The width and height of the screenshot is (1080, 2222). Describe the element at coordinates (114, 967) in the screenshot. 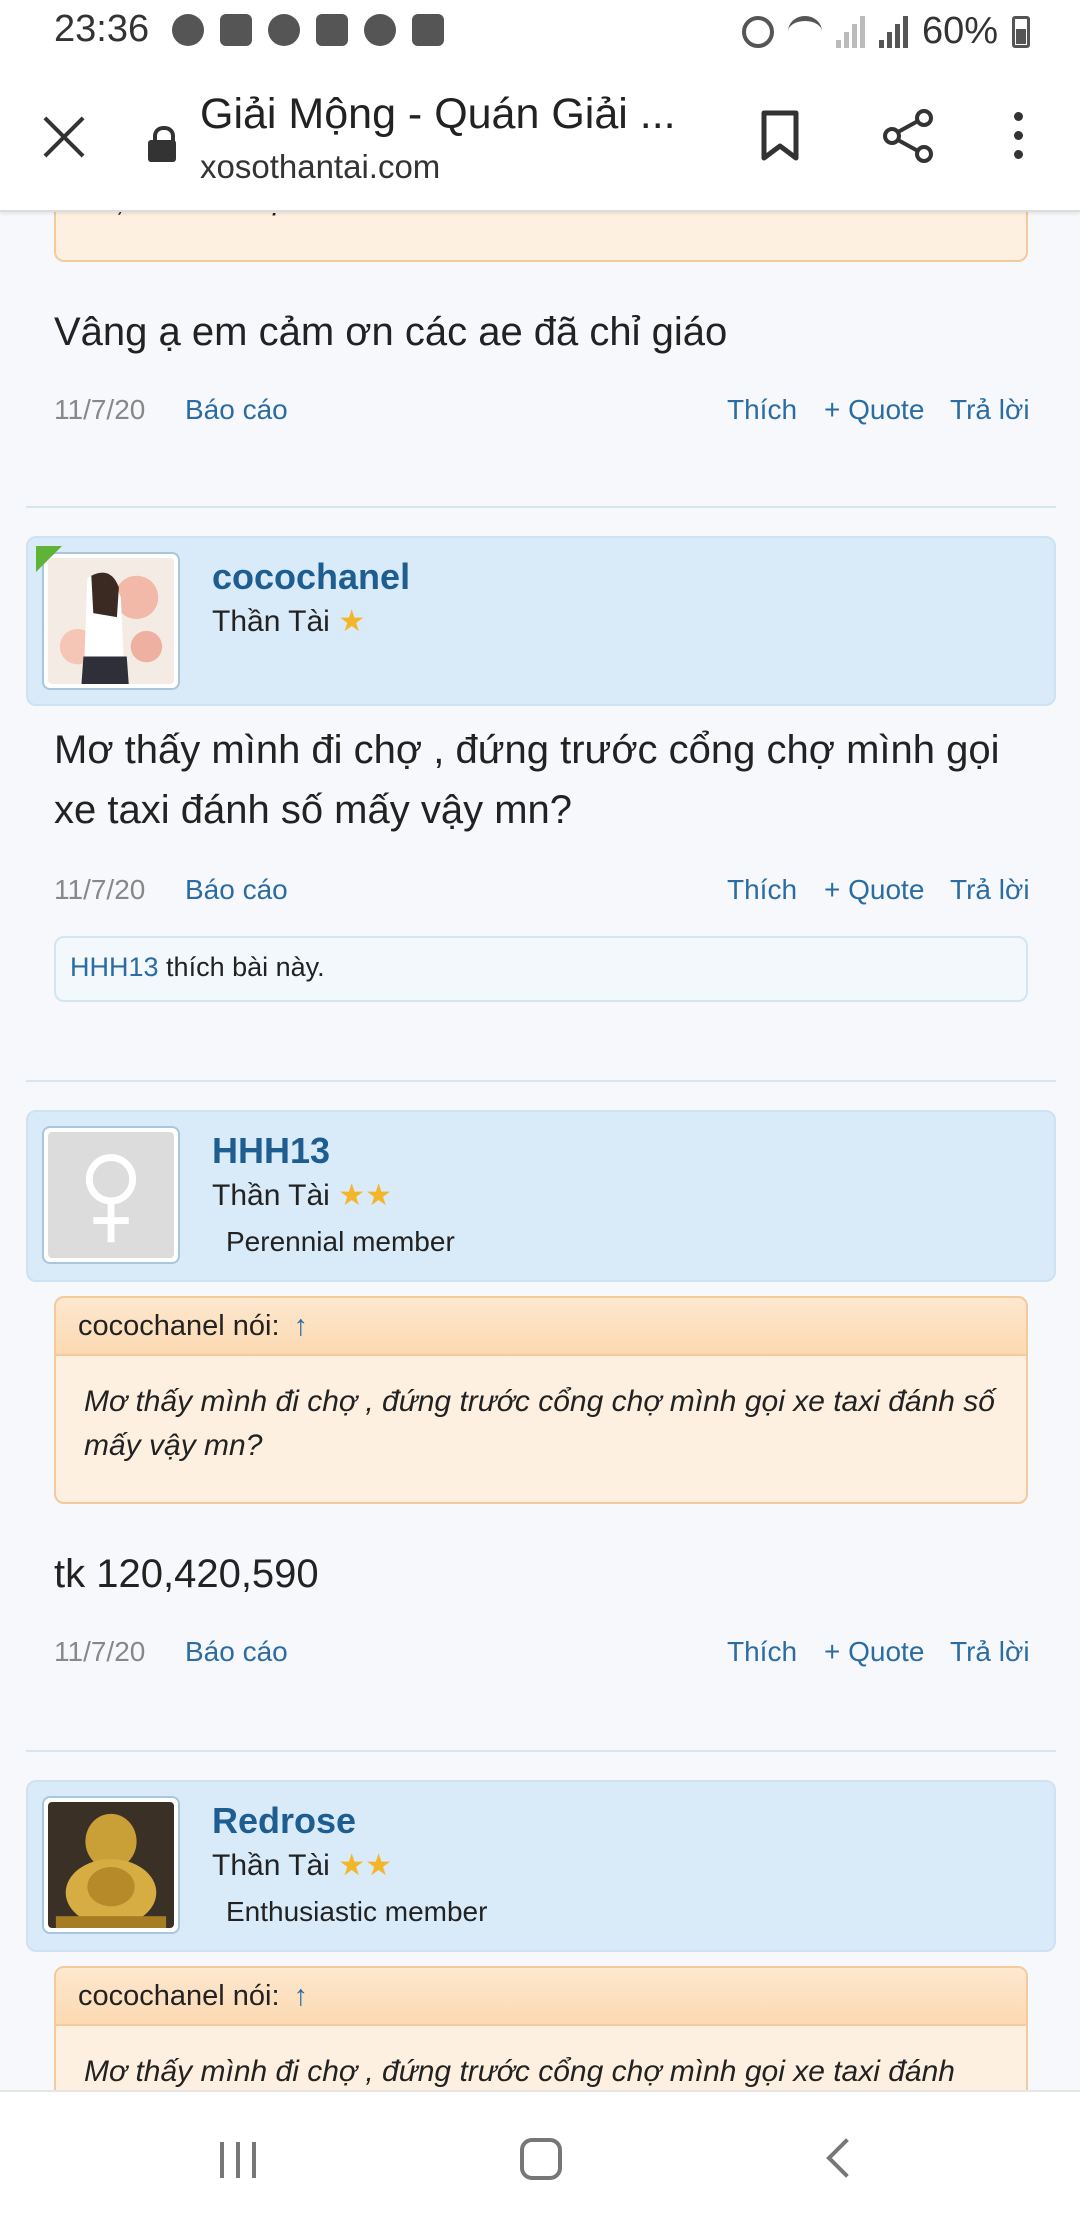

I see `liker-link: HHH13` at that location.